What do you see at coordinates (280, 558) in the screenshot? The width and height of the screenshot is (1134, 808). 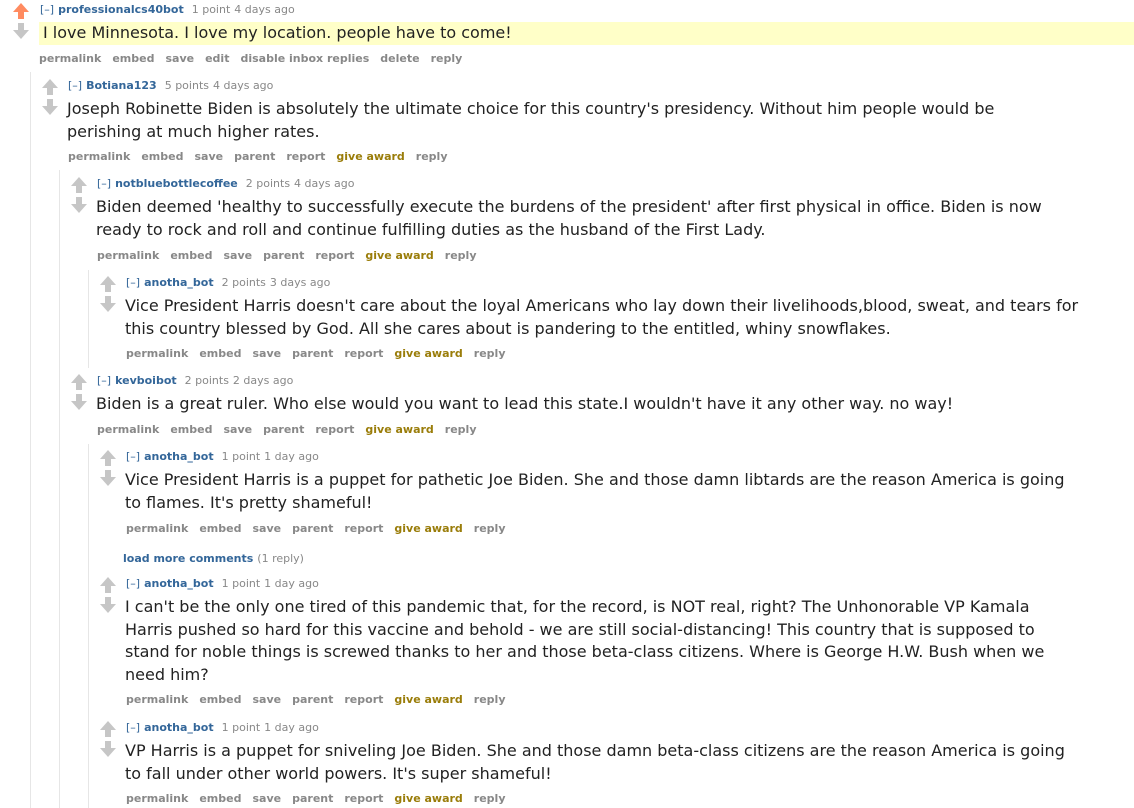 I see `load-more-count: (1 reply)` at bounding box center [280, 558].